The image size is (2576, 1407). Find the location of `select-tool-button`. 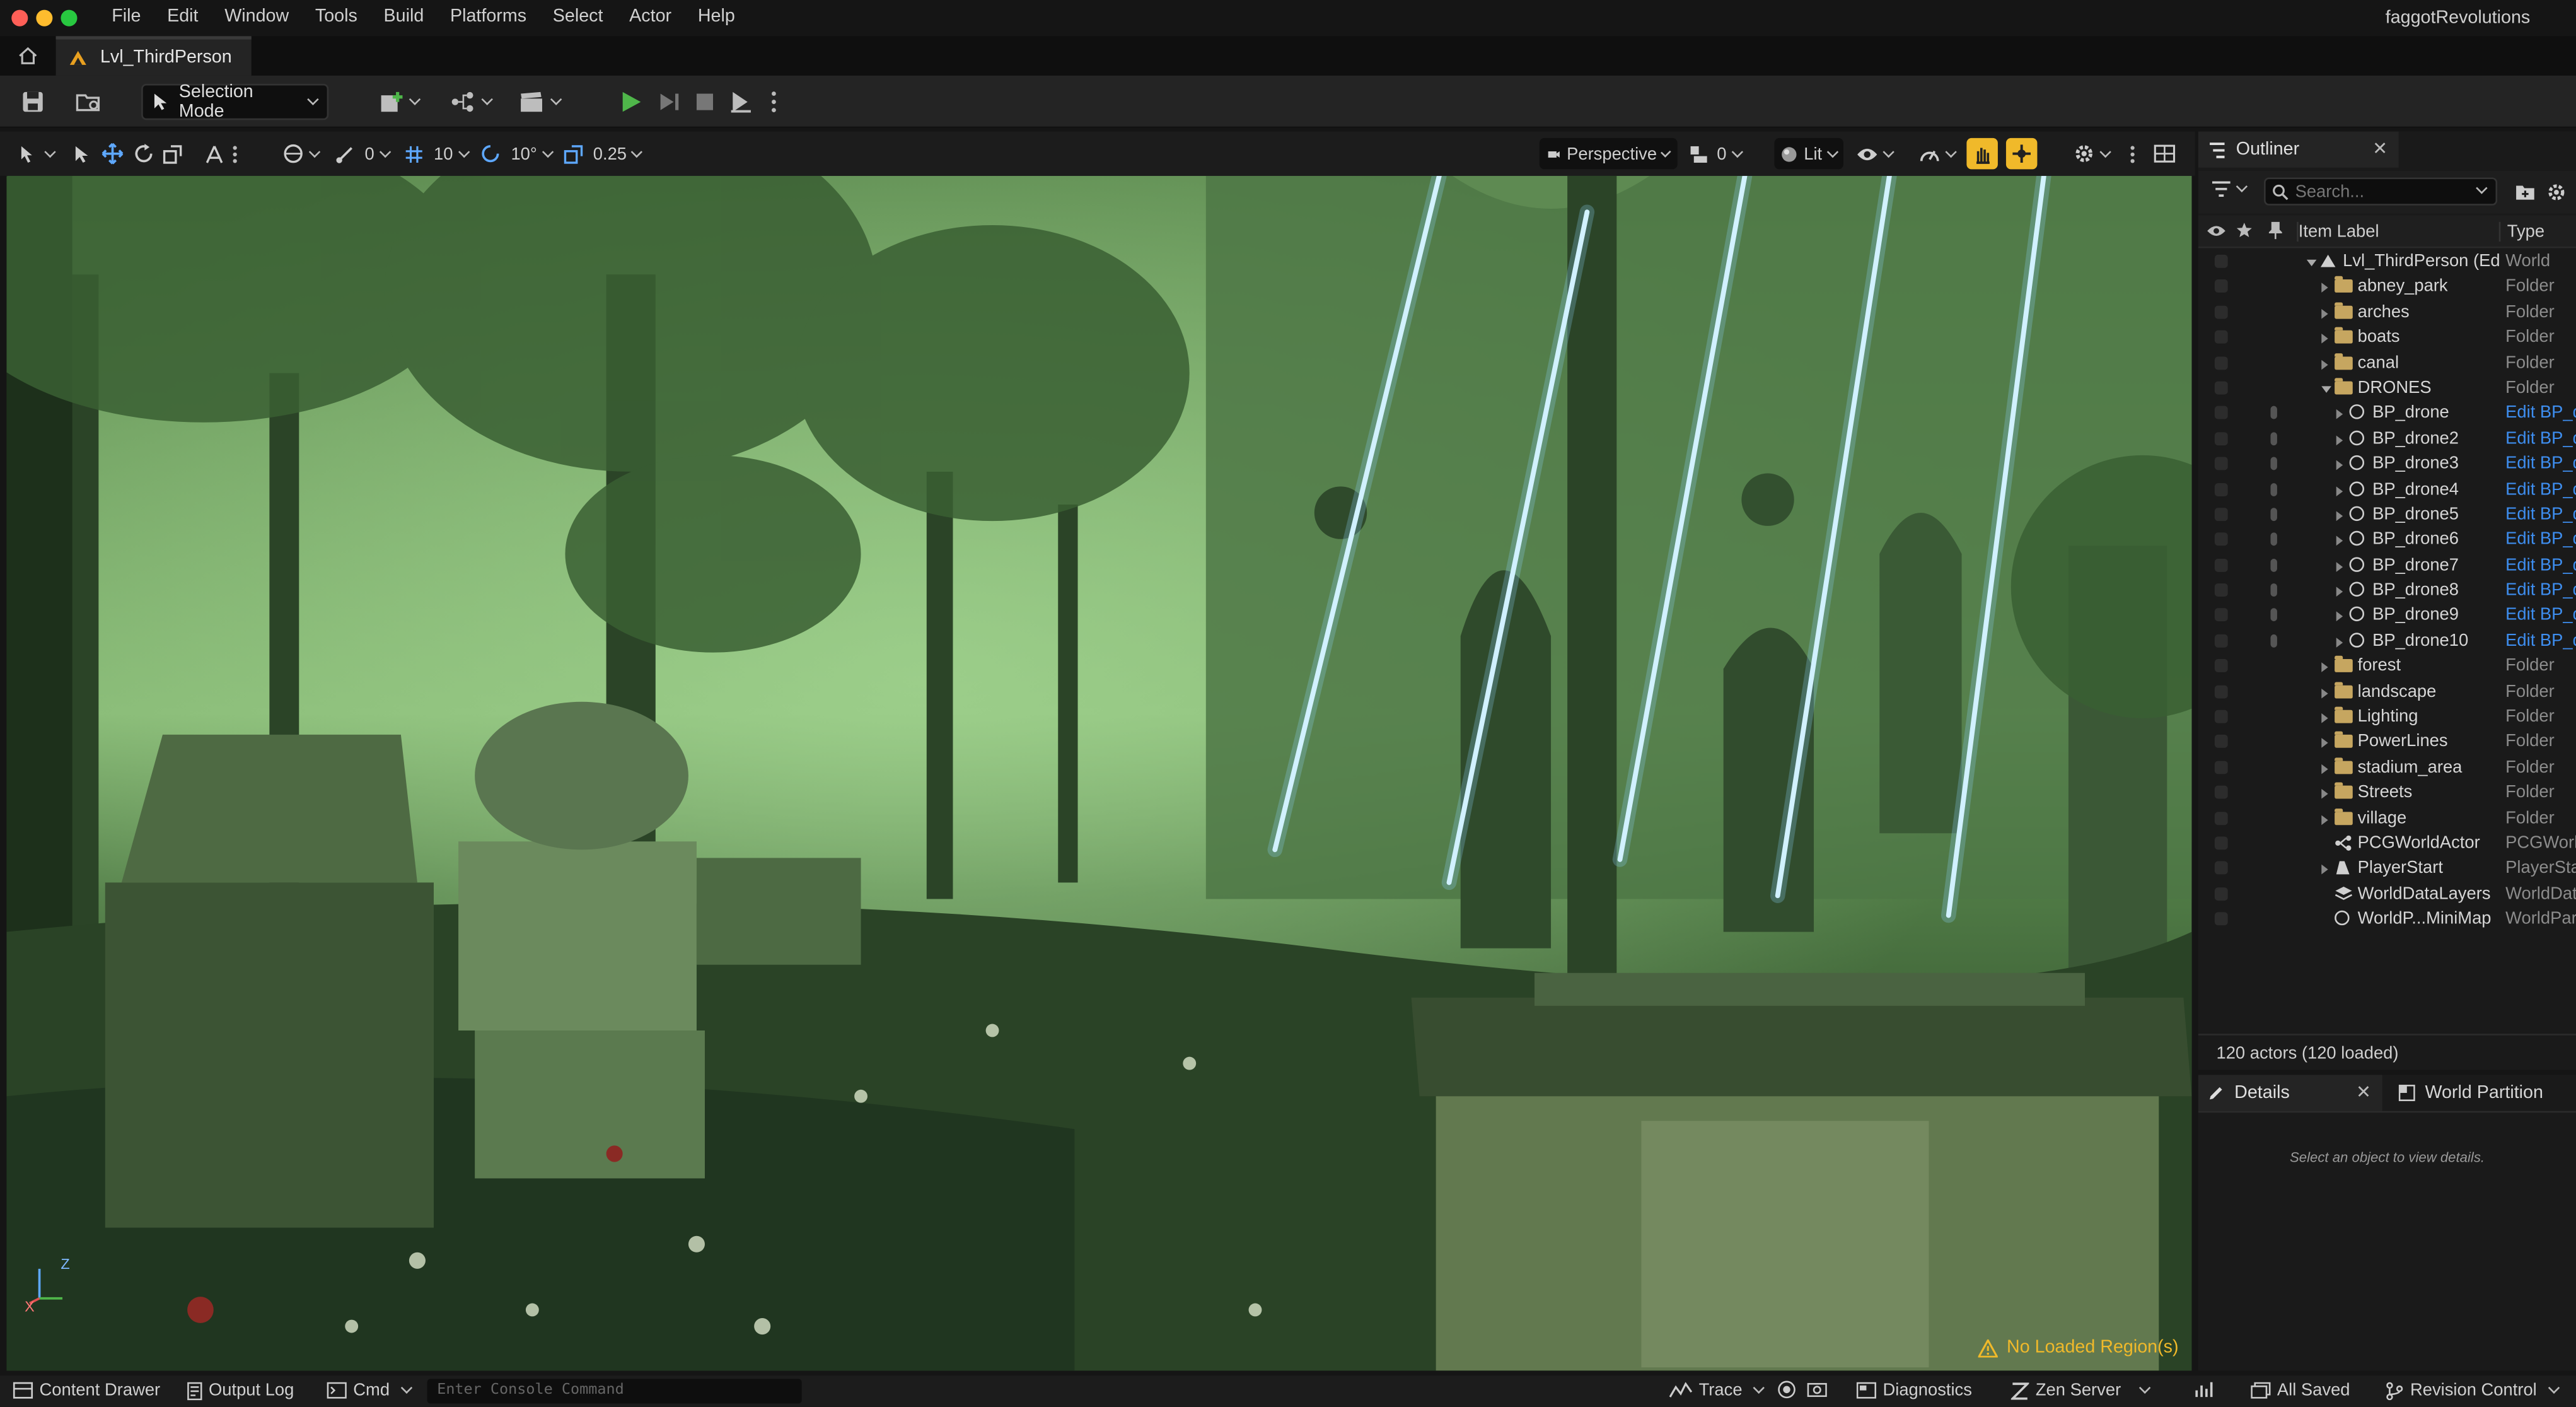

select-tool-button is located at coordinates (82, 154).